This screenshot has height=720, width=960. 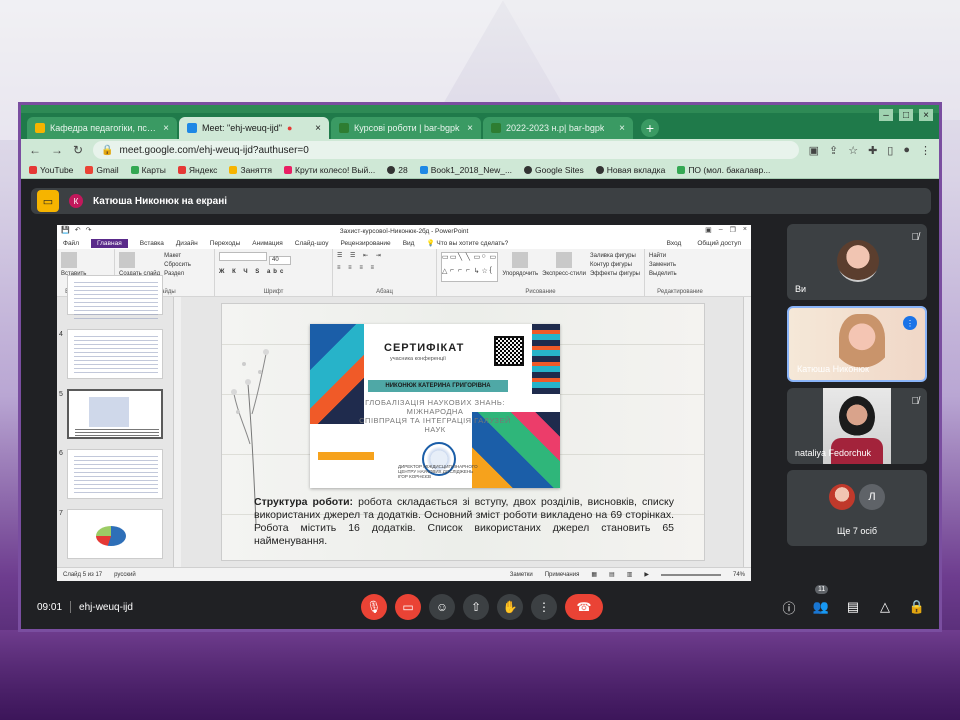 I want to click on bookmark-new-tab: Новая вкладка, so click(x=630, y=170).